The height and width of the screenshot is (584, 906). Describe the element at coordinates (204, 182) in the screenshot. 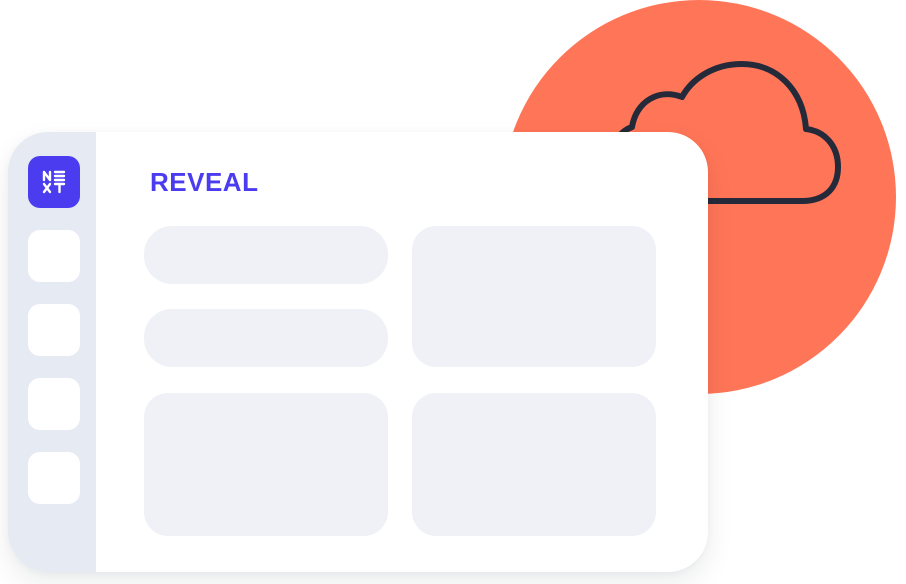

I see `page-title: REVEAL` at that location.